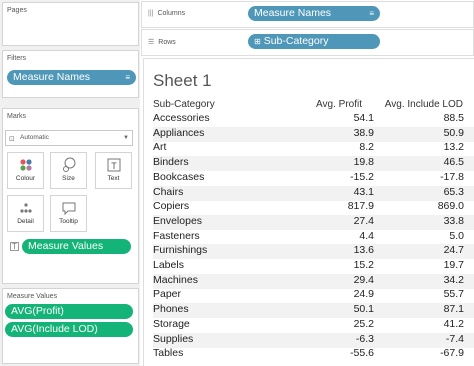 The image size is (474, 366). I want to click on filters-card: Filters Measure Names ≡, so click(70, 74).